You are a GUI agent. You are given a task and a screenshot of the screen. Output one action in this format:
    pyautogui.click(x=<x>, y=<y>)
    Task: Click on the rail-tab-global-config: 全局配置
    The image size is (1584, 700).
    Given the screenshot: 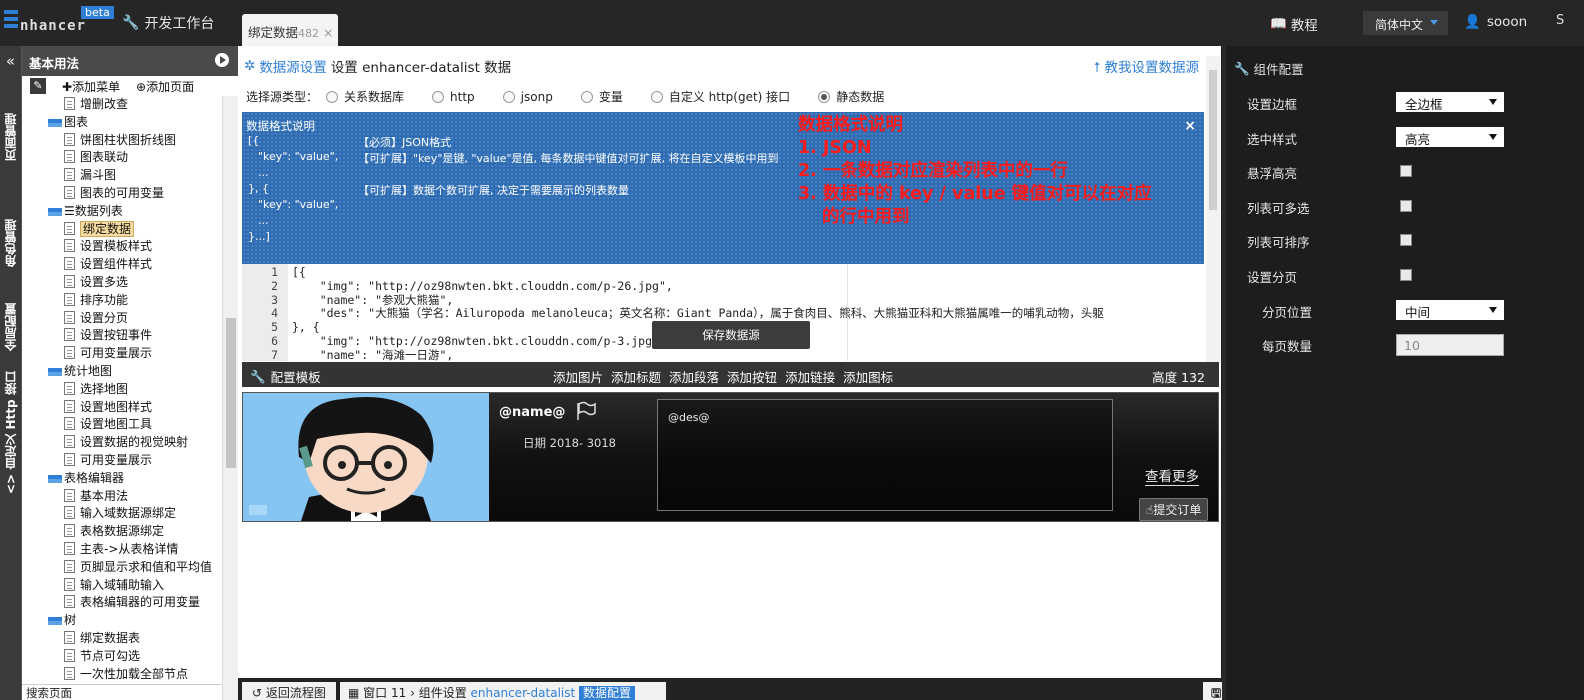 What is the action you would take?
    pyautogui.click(x=11, y=327)
    